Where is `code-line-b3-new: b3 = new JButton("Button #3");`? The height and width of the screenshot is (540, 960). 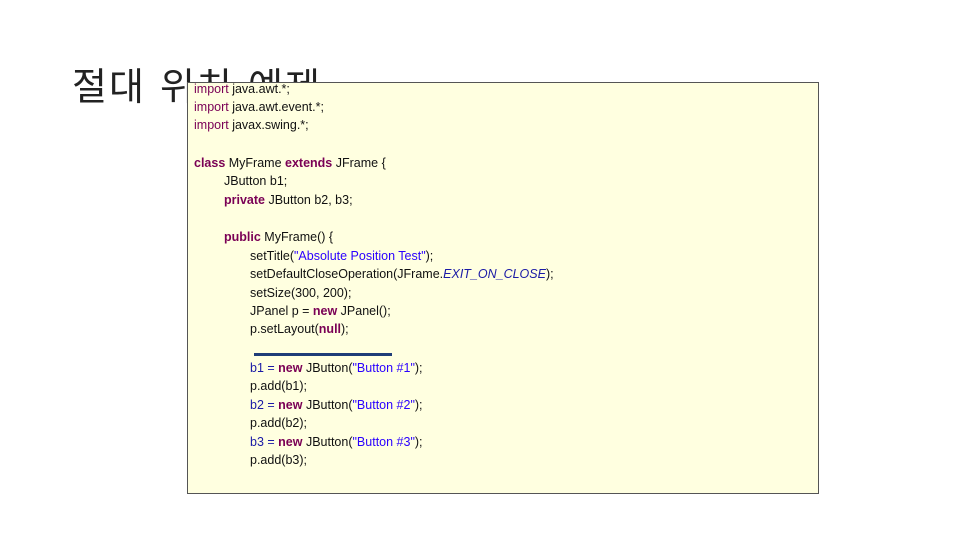 code-line-b3-new: b3 = new JButton("Button #3"); is located at coordinates (336, 442).